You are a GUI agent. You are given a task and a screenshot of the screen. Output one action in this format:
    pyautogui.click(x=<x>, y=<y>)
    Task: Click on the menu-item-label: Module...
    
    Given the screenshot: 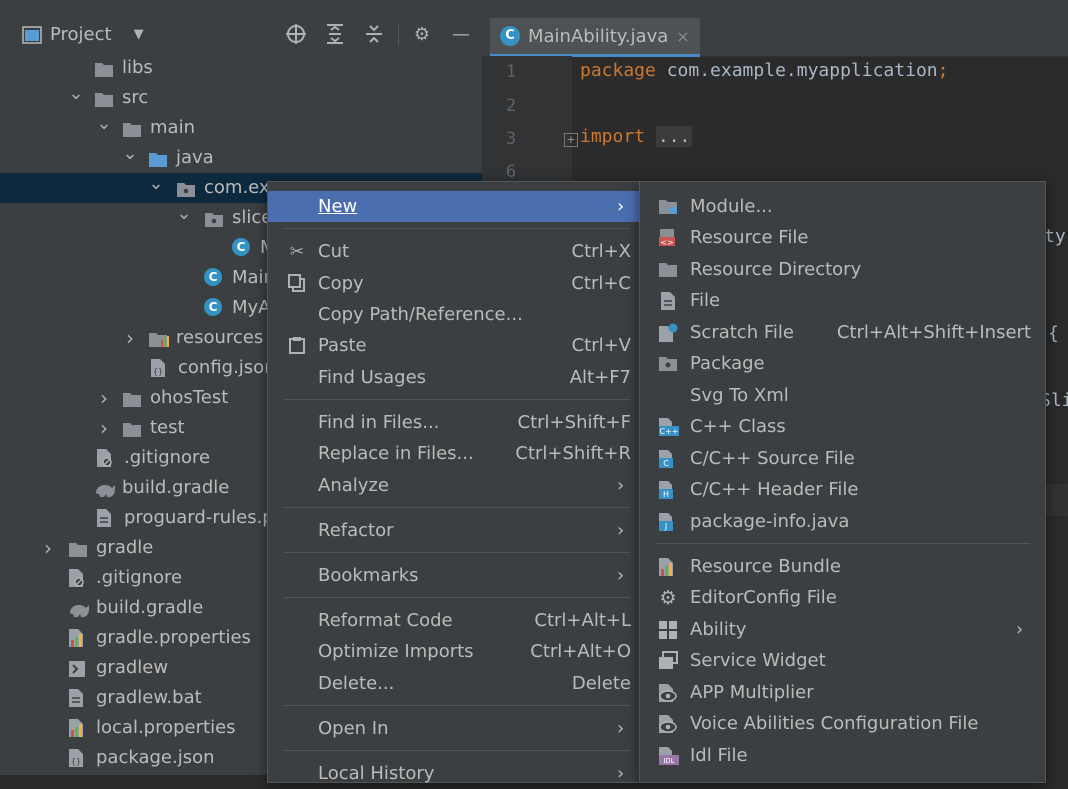 What is the action you would take?
    pyautogui.click(x=731, y=206)
    